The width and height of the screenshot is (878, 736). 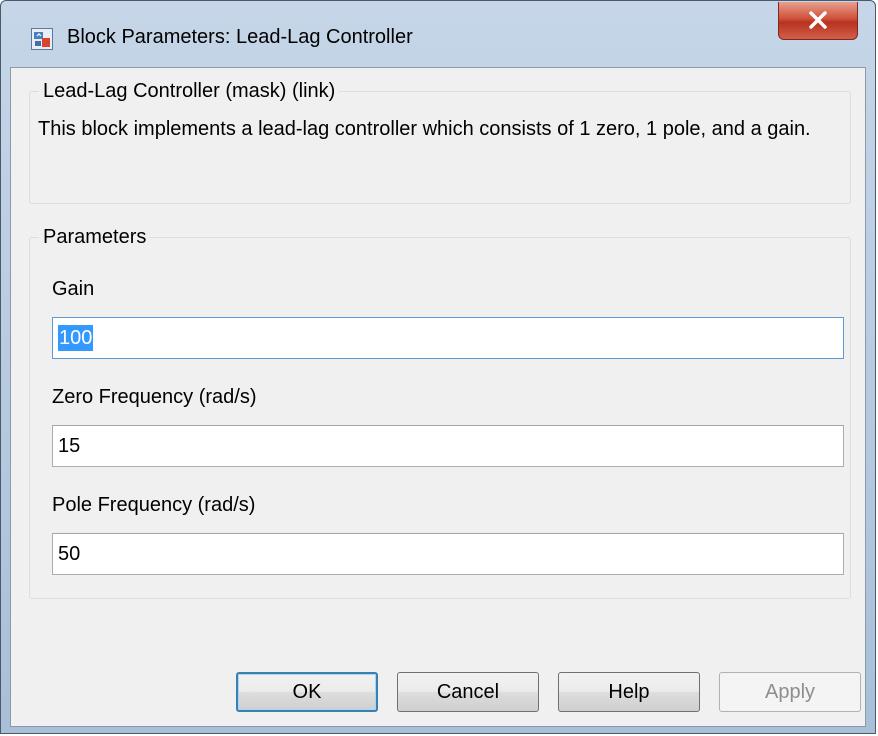 I want to click on gain-input: 100, so click(x=448, y=338).